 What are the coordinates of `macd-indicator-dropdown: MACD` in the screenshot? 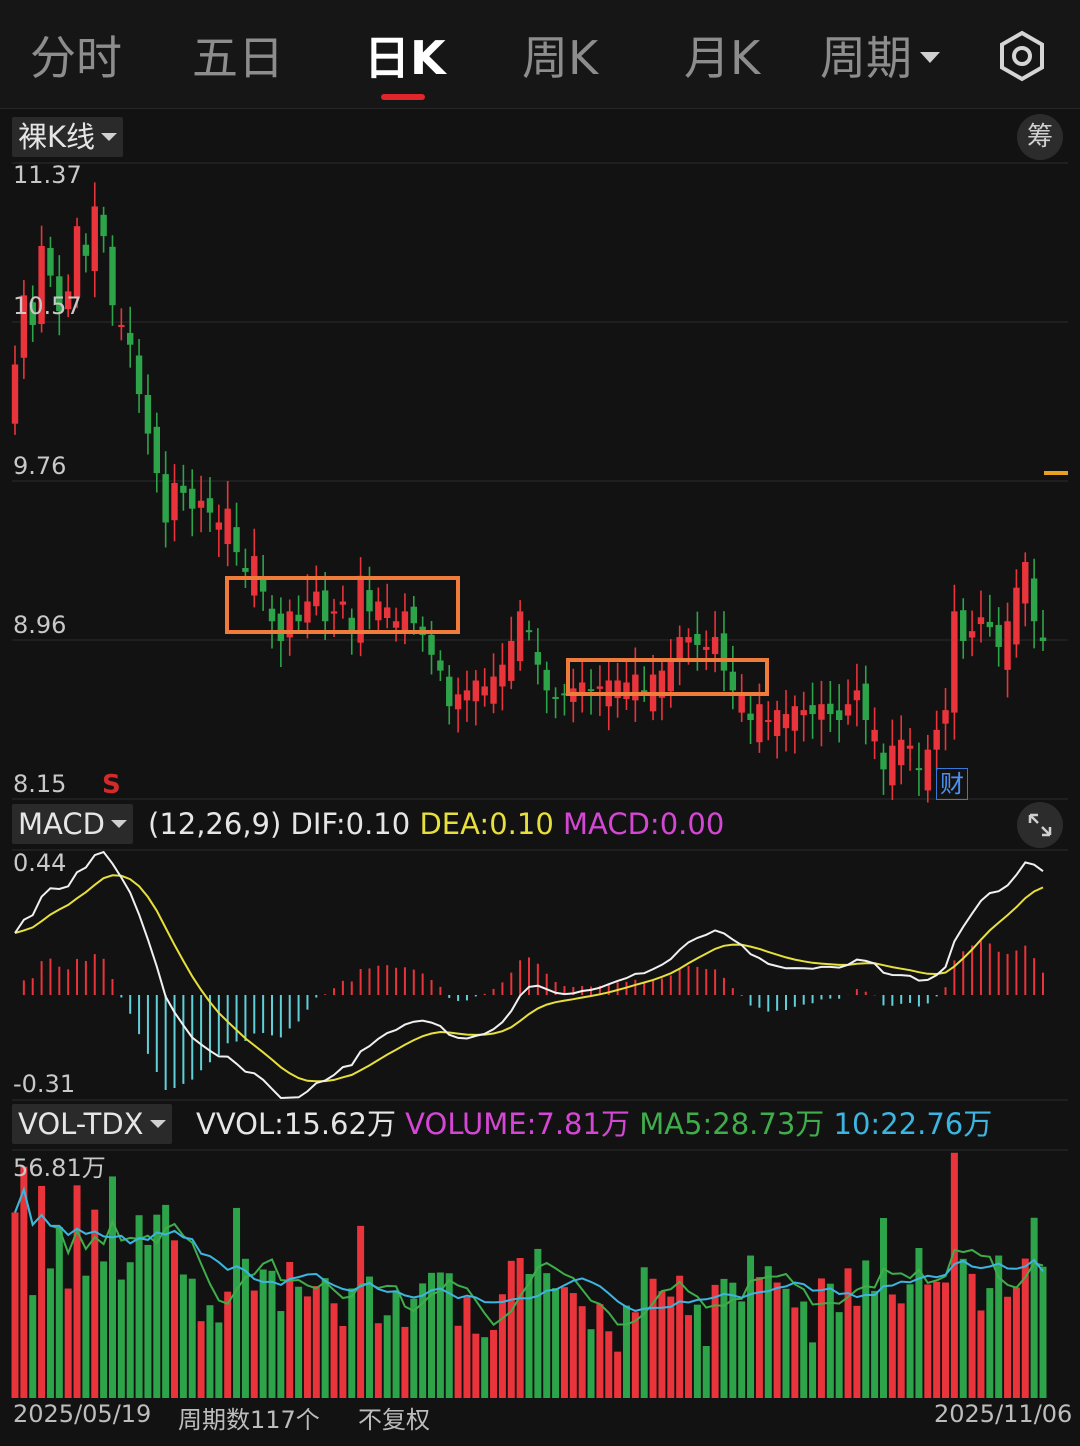 It's located at (72, 824).